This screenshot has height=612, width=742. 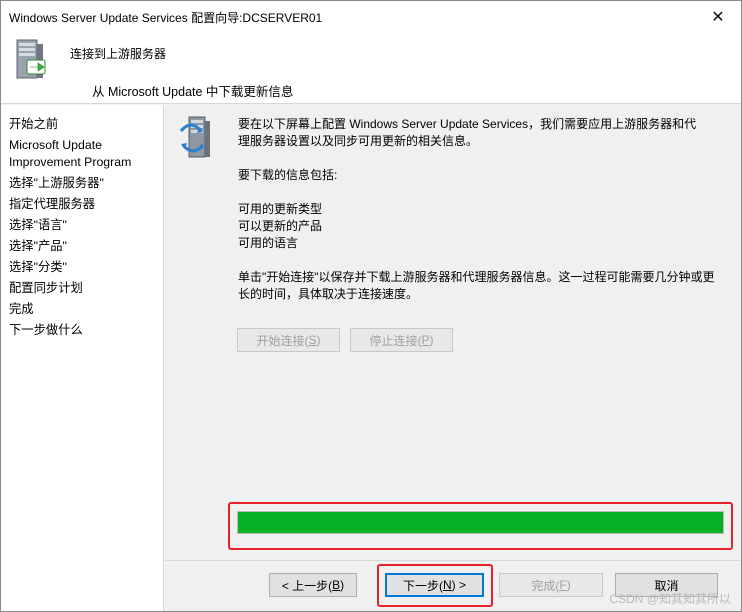 I want to click on connection-progress-bar, so click(x=480, y=522).